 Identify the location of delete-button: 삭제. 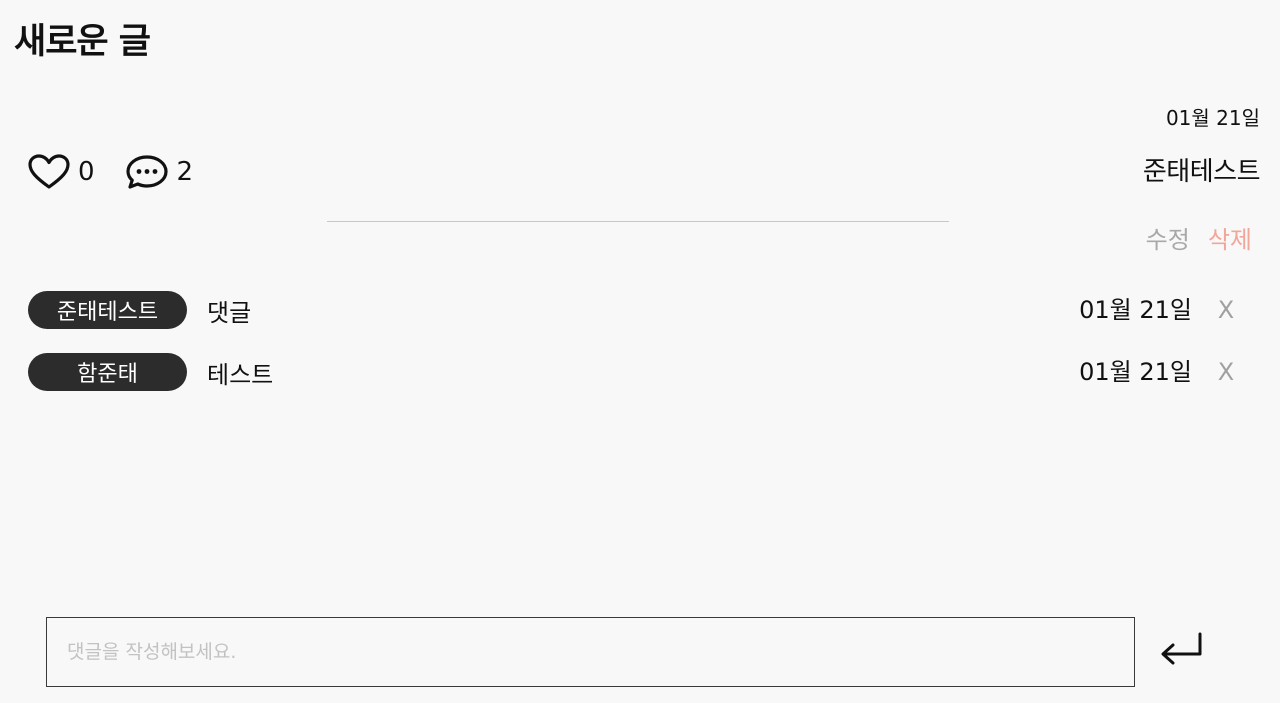
(1230, 240).